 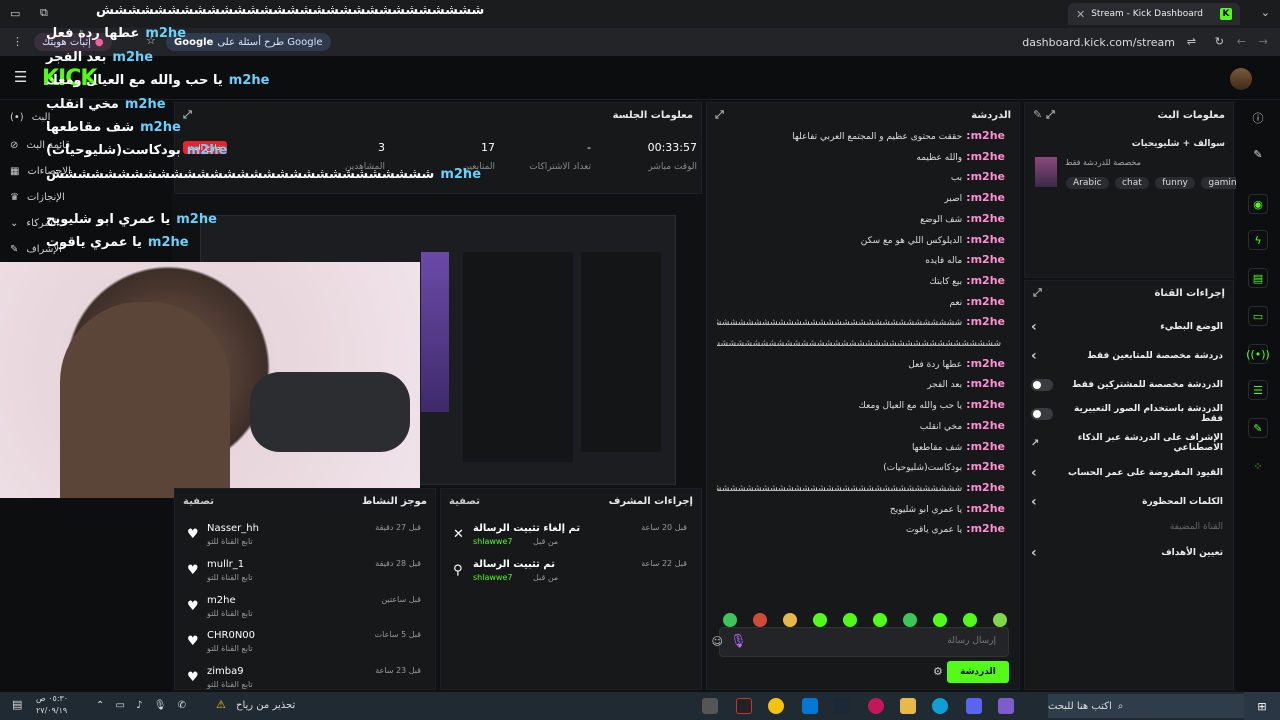 I want to click on menu-dots-icon: ⋮, so click(x=17, y=41).